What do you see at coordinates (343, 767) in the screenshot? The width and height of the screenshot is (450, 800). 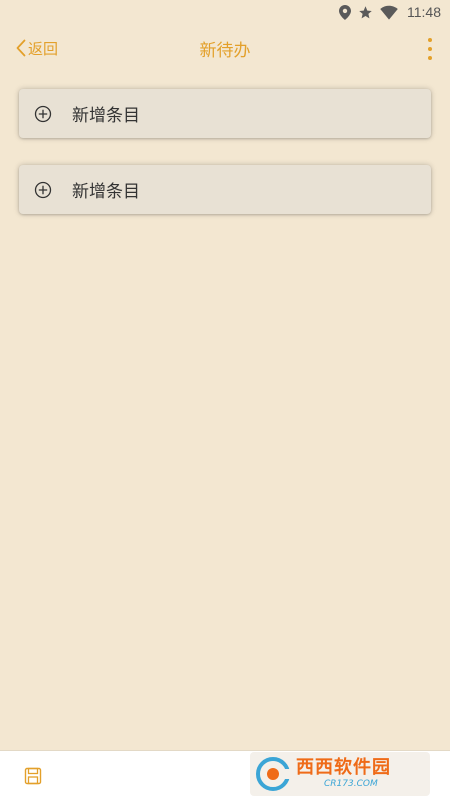 I see `watermark-text: 西西软件园` at bounding box center [343, 767].